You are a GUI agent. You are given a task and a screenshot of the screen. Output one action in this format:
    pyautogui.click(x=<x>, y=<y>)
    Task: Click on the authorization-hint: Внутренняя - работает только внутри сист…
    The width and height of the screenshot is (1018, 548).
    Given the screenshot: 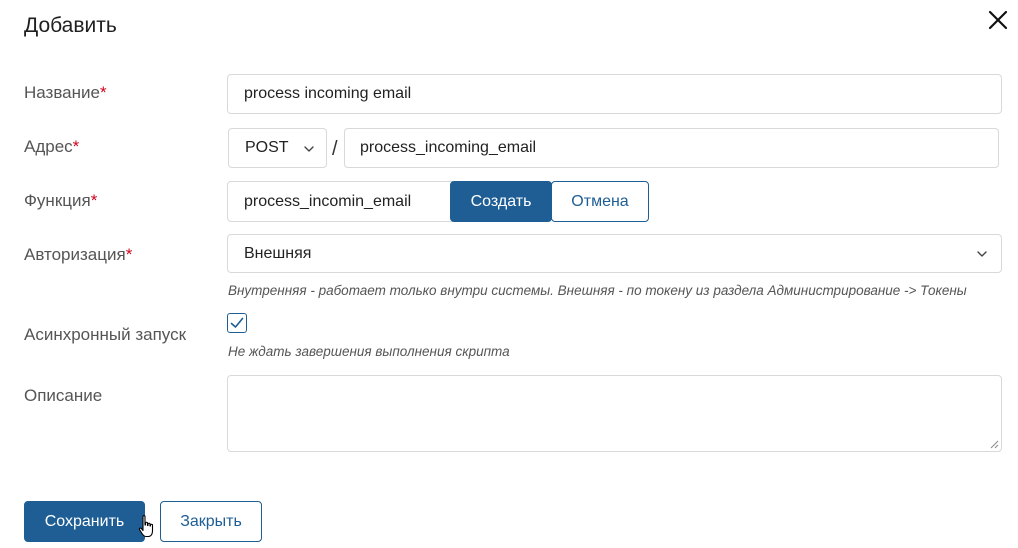 What is the action you would take?
    pyautogui.click(x=597, y=290)
    